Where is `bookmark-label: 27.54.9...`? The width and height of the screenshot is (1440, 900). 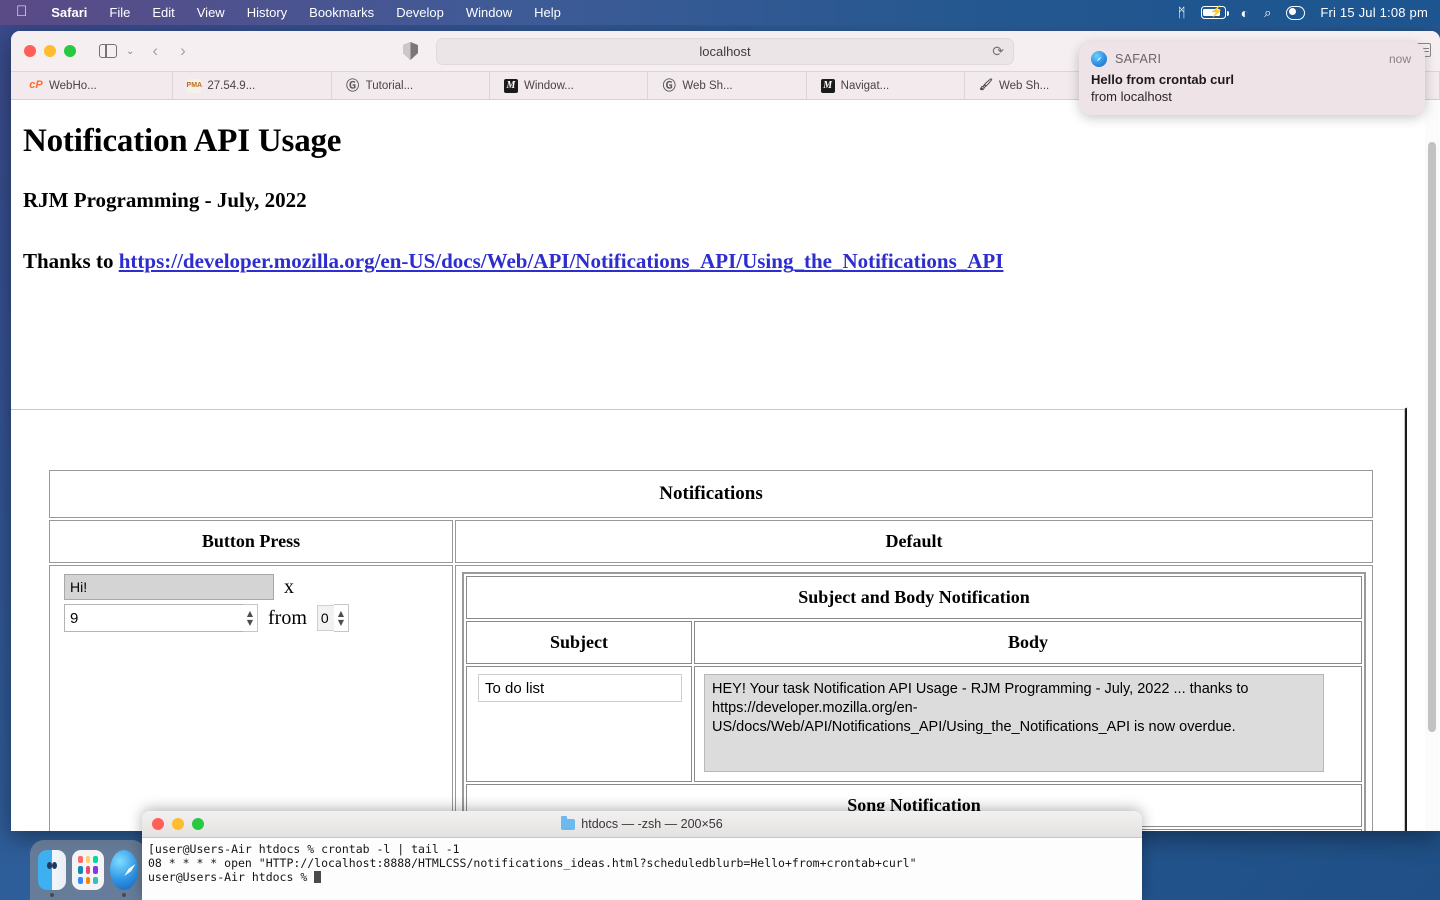 bookmark-label: 27.54.9... is located at coordinates (231, 85).